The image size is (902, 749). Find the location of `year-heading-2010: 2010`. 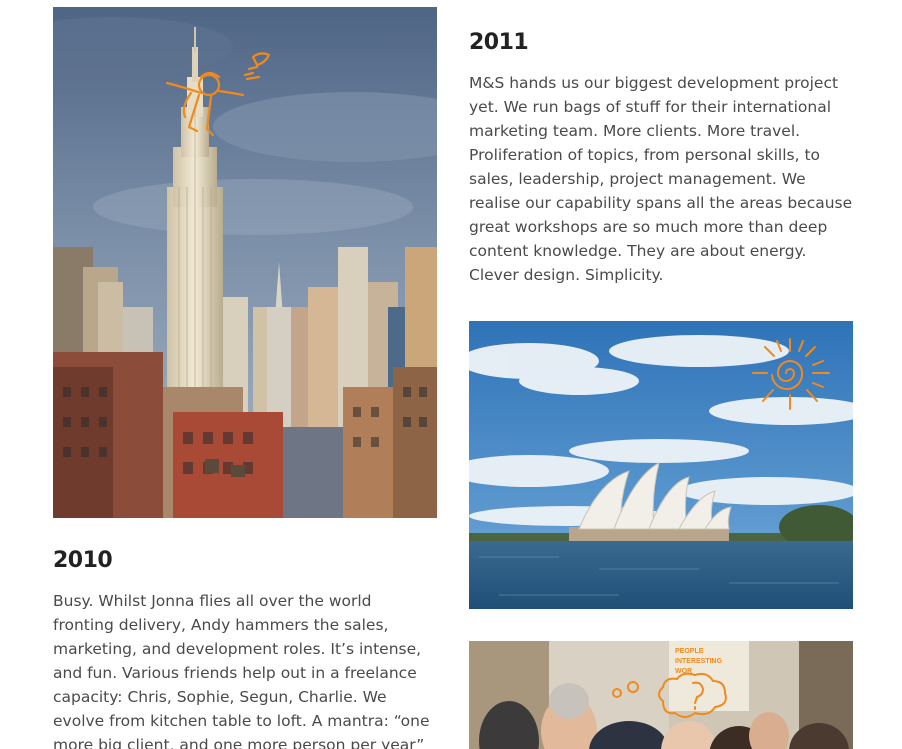

year-heading-2010: 2010 is located at coordinates (83, 560).